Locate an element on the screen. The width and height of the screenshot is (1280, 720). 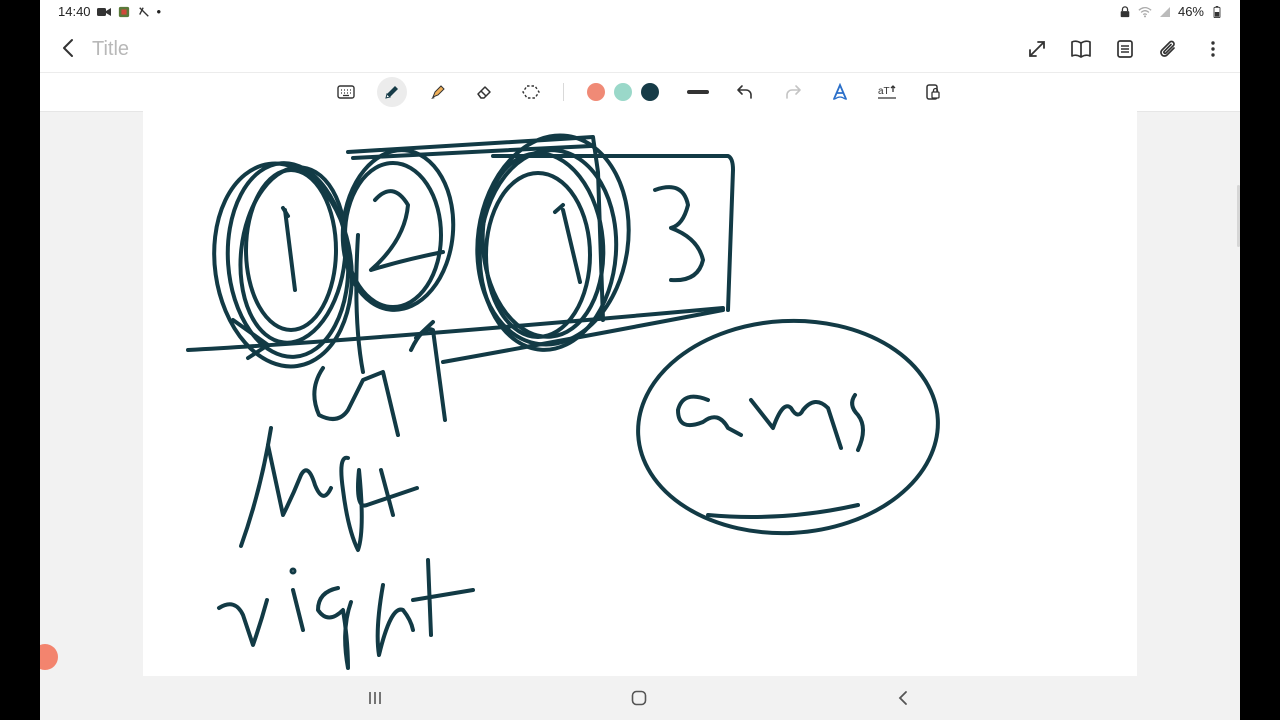
video-icon is located at coordinates (103, 11).